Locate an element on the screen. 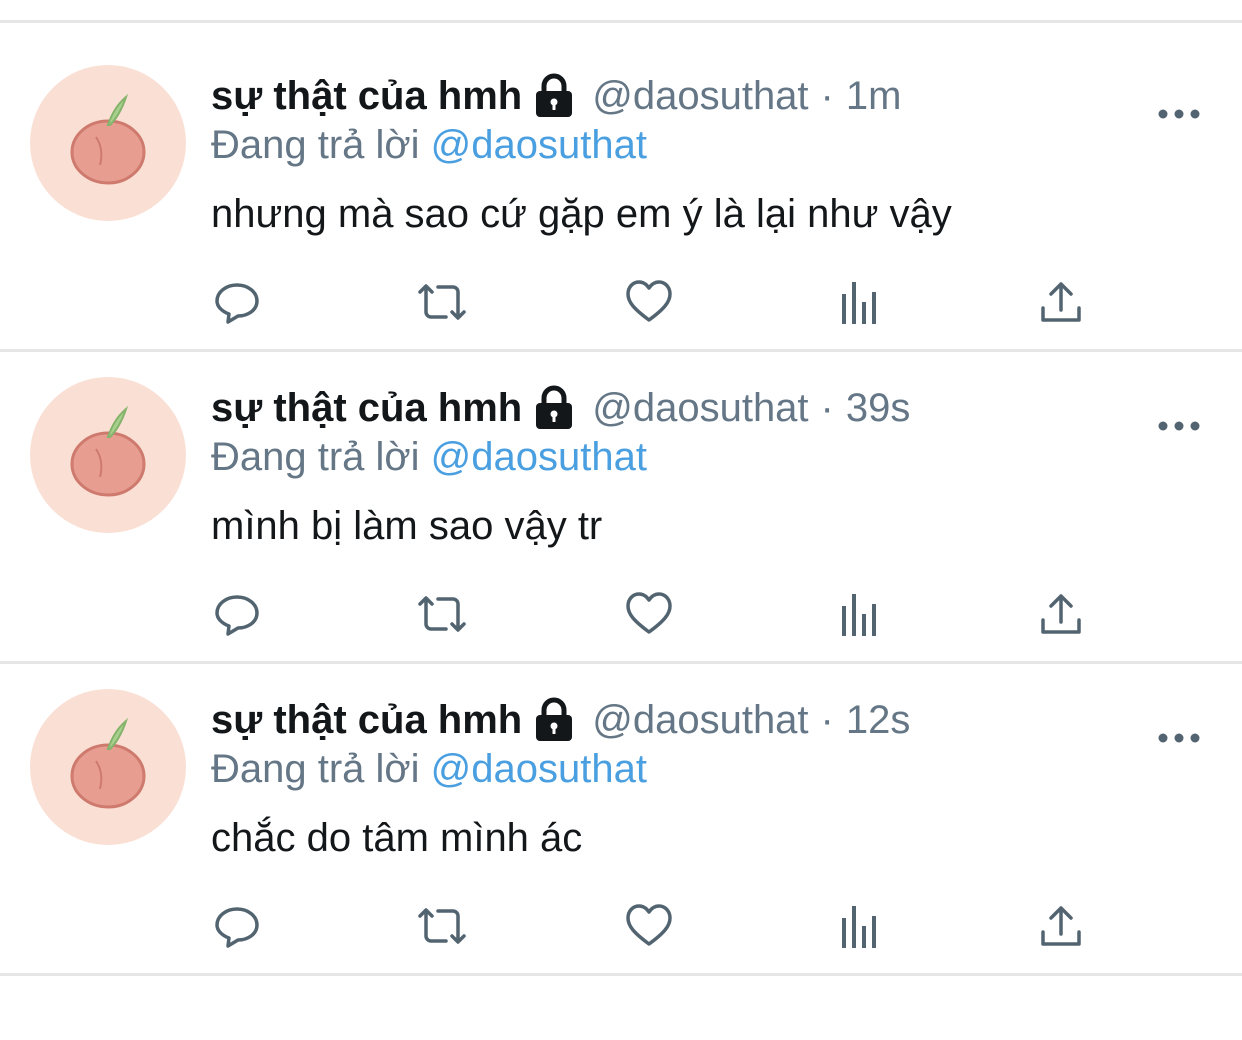 Image resolution: width=1242 pixels, height=1040 pixels. tweet-header: sự thật của hmh @daosuthat · 39s is located at coordinates (560, 408).